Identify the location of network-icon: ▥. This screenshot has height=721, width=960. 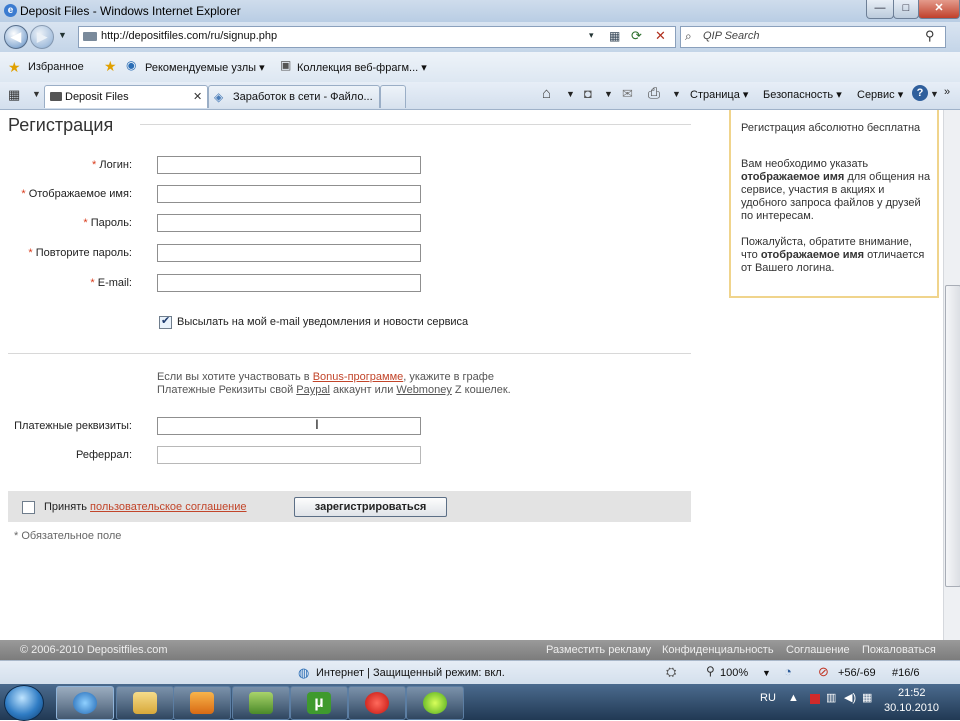
(831, 697).